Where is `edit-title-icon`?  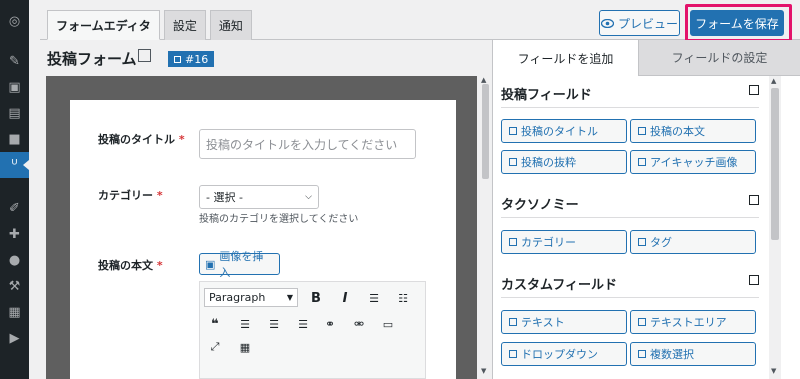
edit-title-icon is located at coordinates (144, 55).